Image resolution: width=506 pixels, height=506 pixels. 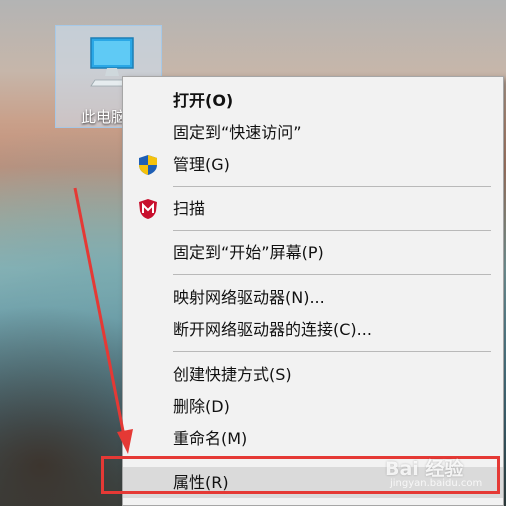 What do you see at coordinates (104, 117) in the screenshot?
I see `desktop-icon-label: 此电脑` at bounding box center [104, 117].